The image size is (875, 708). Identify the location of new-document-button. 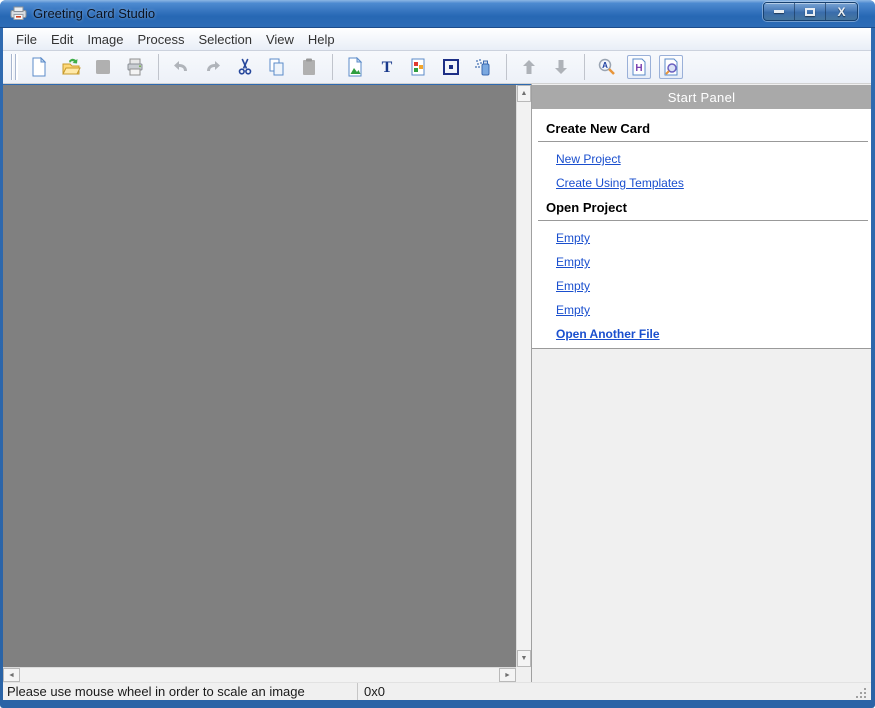
(39, 67).